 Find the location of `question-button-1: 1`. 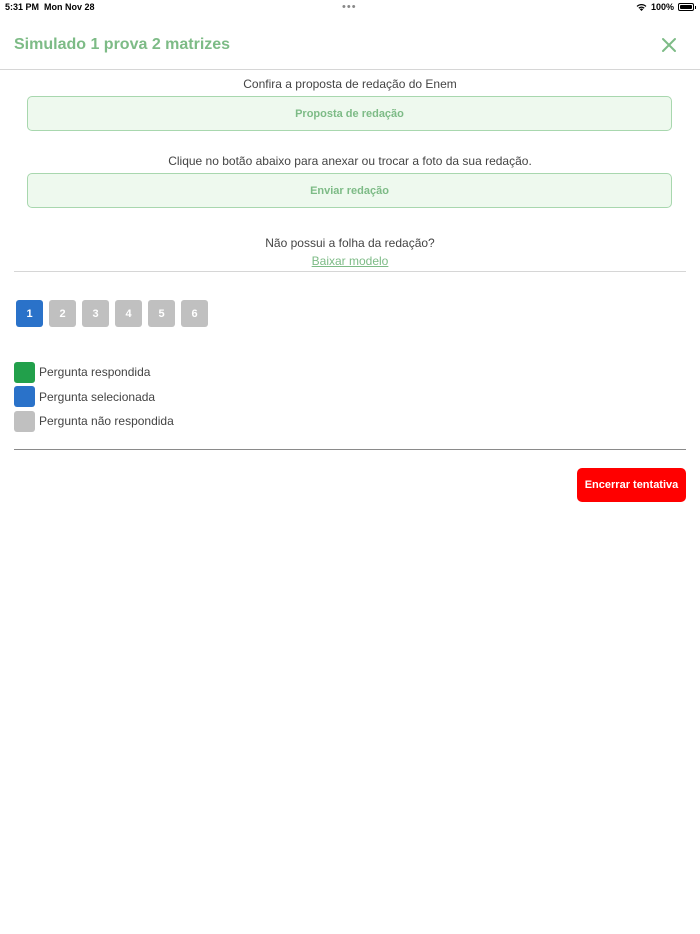

question-button-1: 1 is located at coordinates (29, 313).